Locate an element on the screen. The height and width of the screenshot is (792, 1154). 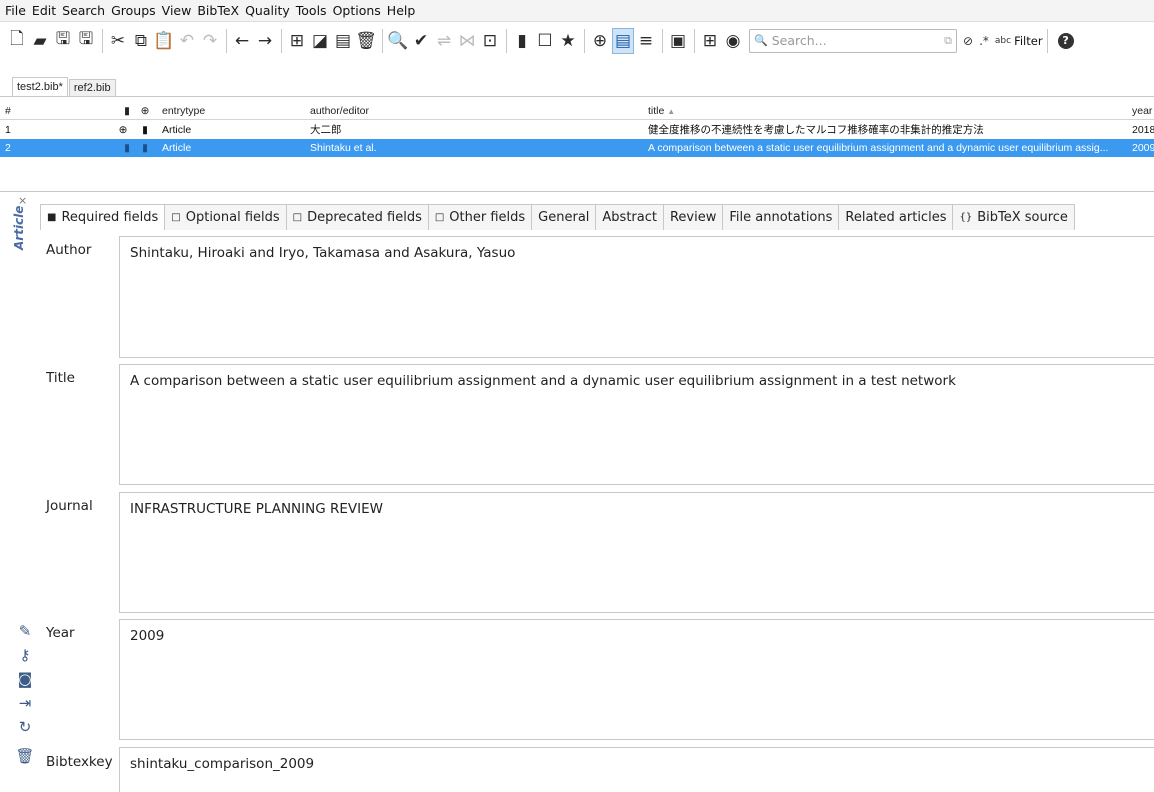
push-to-application-icon: ▣ is located at coordinates (678, 41).